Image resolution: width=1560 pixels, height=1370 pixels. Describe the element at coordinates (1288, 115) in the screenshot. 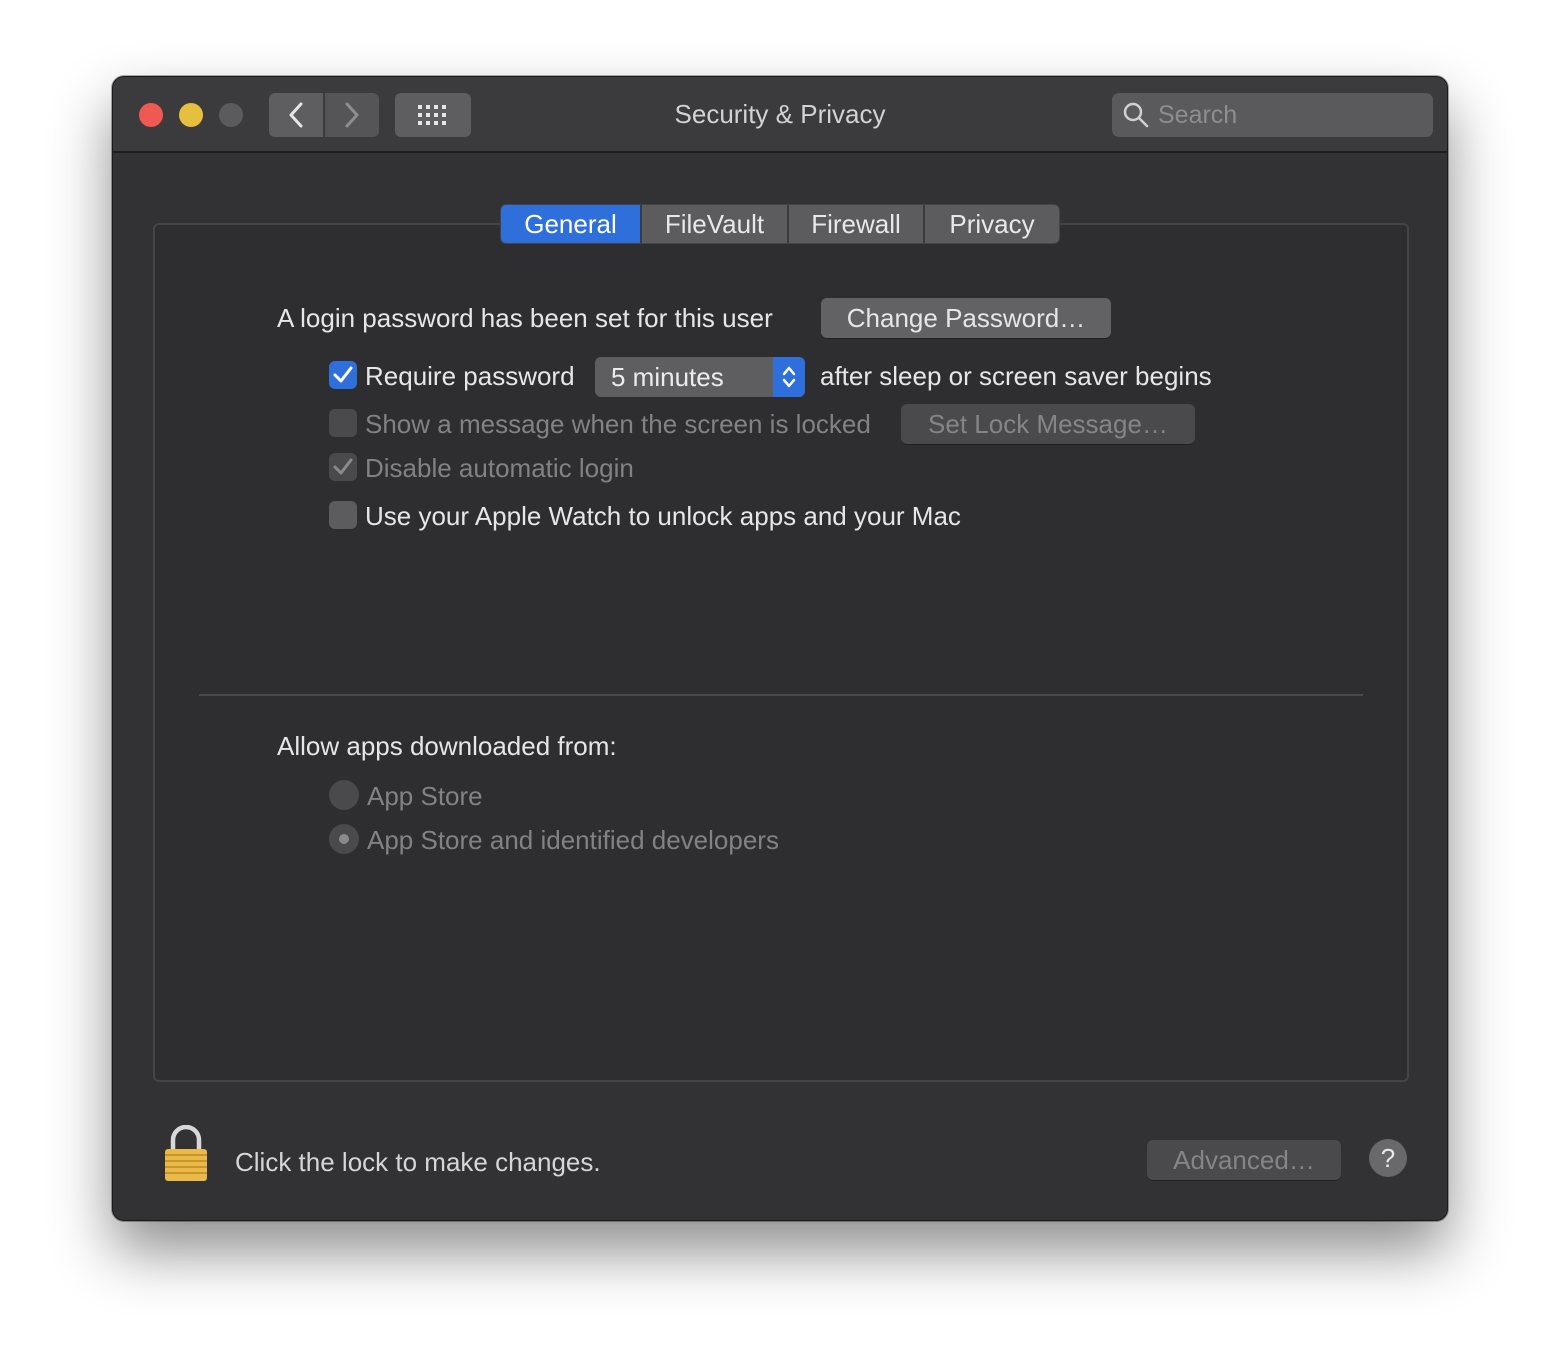

I see `search-input` at that location.